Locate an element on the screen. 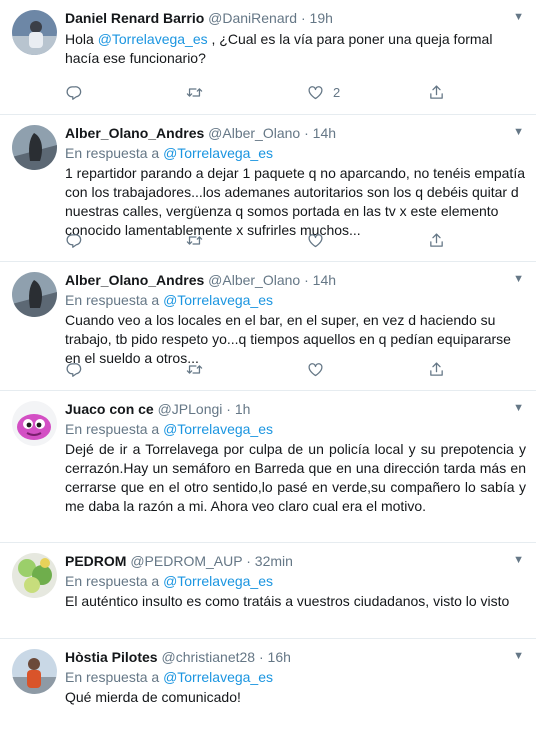 The height and width of the screenshot is (741, 536). like-button: 2 is located at coordinates (323, 92).